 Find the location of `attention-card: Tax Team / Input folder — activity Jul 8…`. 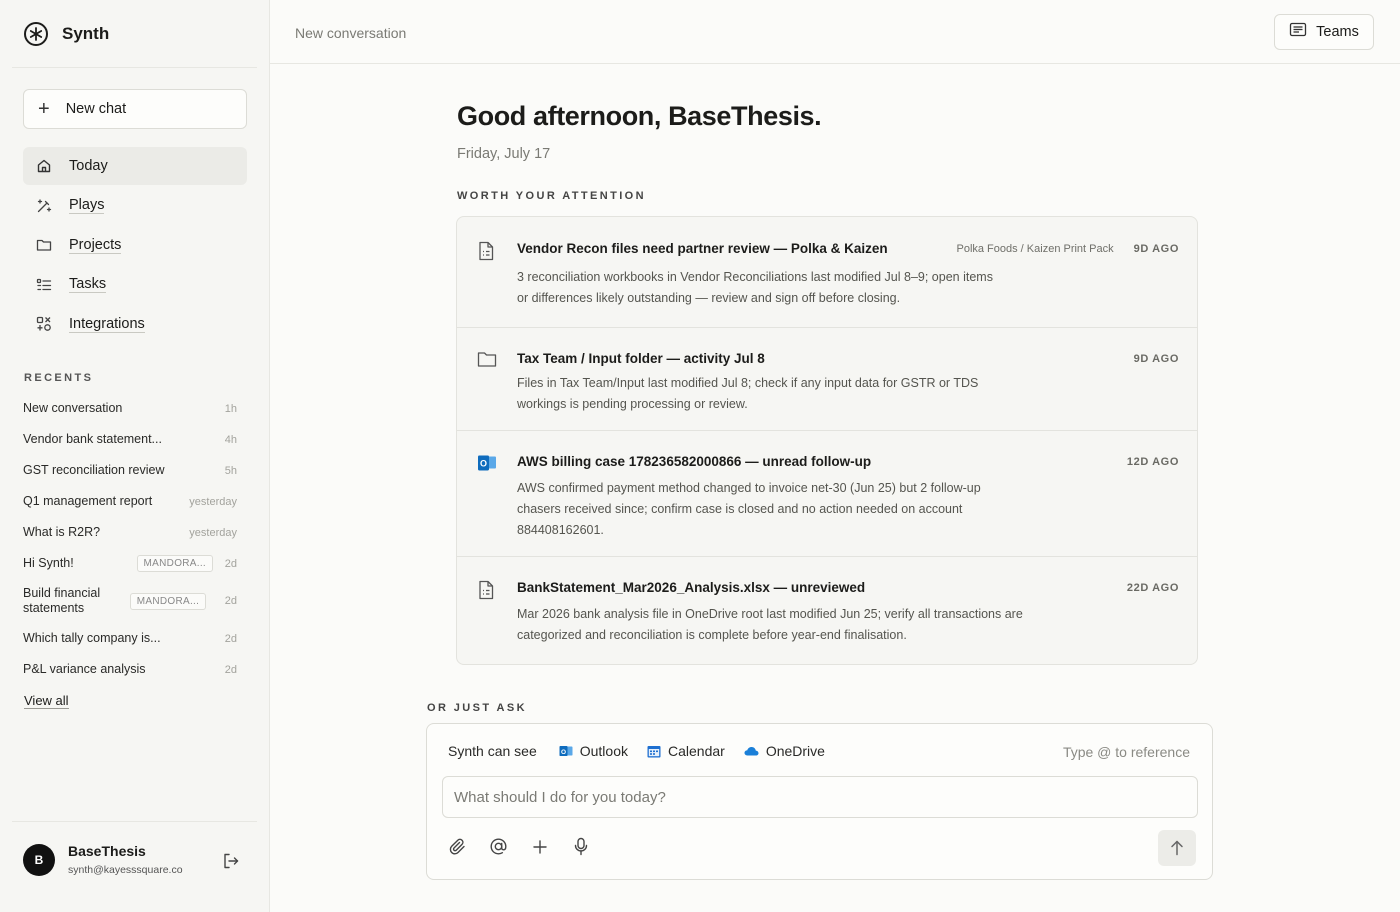

attention-card: Tax Team / Input folder — activity Jul 8… is located at coordinates (827, 379).